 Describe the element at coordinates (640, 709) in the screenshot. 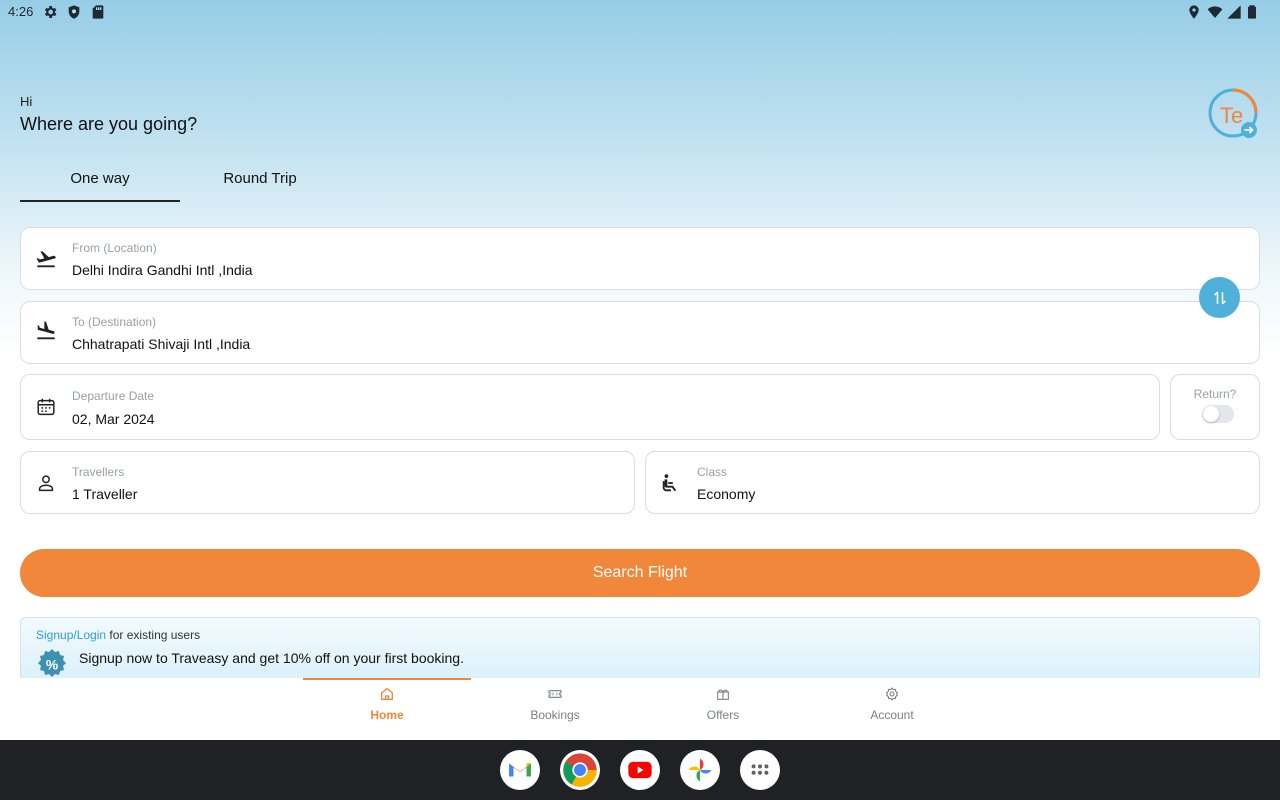

I see `bottom-navigation: Home Bookings Offers Account` at that location.